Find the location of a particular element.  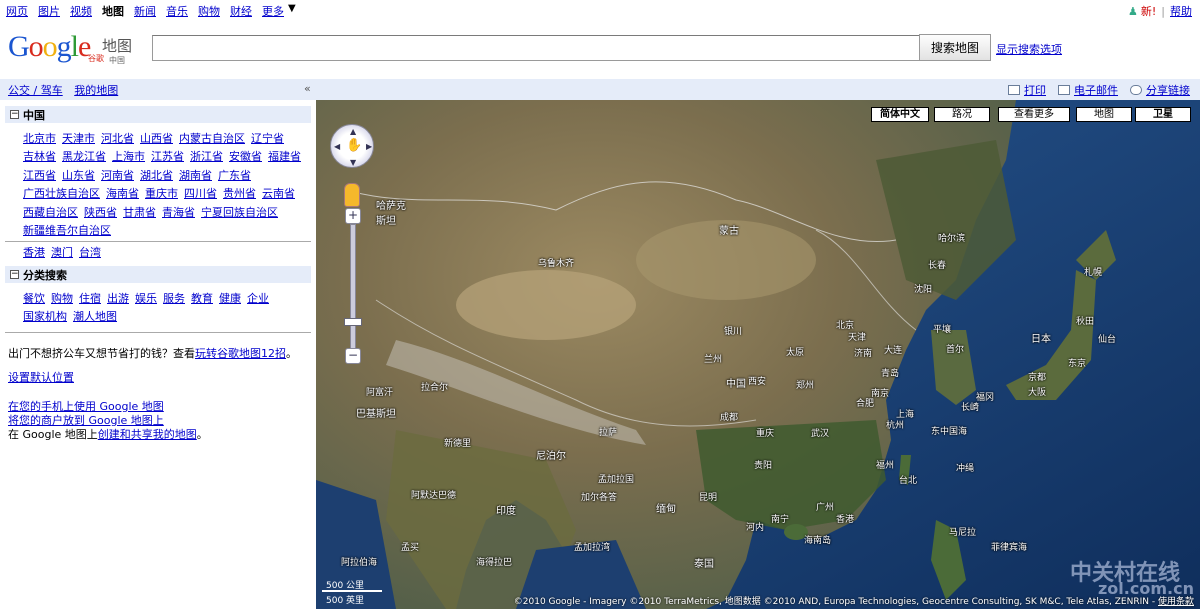

zoom-out-button: − is located at coordinates (353, 356).